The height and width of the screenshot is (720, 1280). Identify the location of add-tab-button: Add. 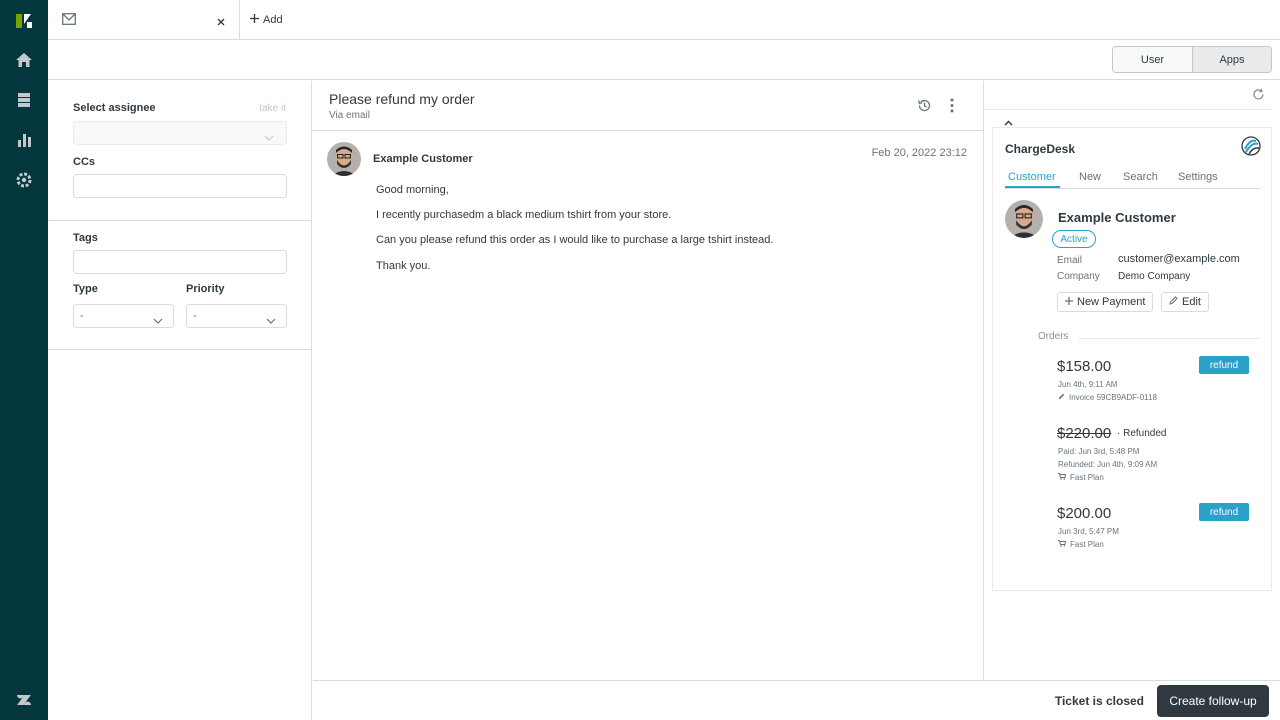
(266, 20).